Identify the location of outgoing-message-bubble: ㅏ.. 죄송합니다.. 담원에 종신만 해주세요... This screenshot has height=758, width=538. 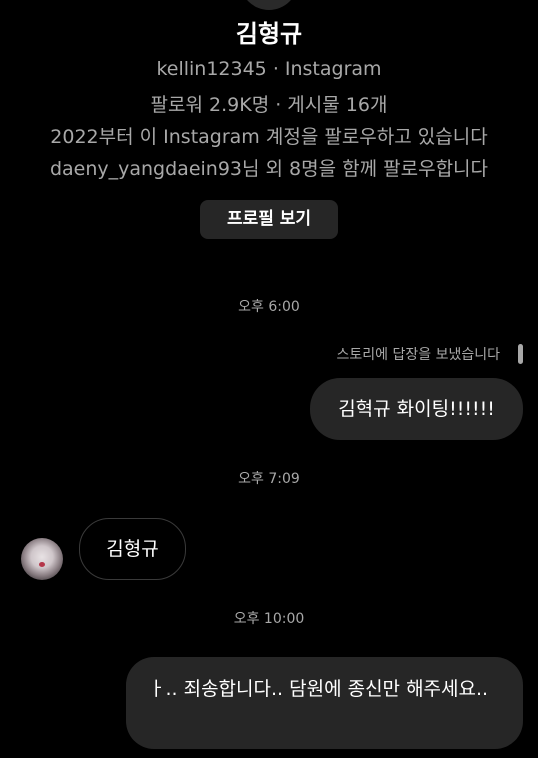
(324, 703).